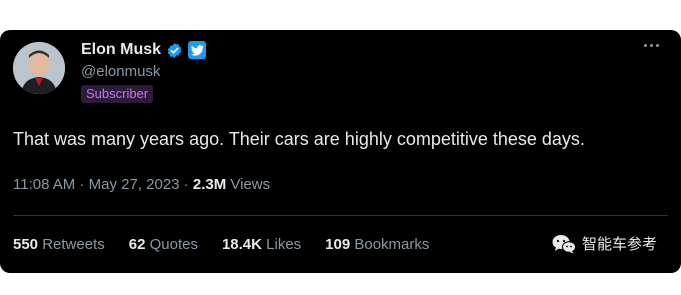  Describe the element at coordinates (120, 71) in the screenshot. I see `user-handle: @elonmusk` at that location.